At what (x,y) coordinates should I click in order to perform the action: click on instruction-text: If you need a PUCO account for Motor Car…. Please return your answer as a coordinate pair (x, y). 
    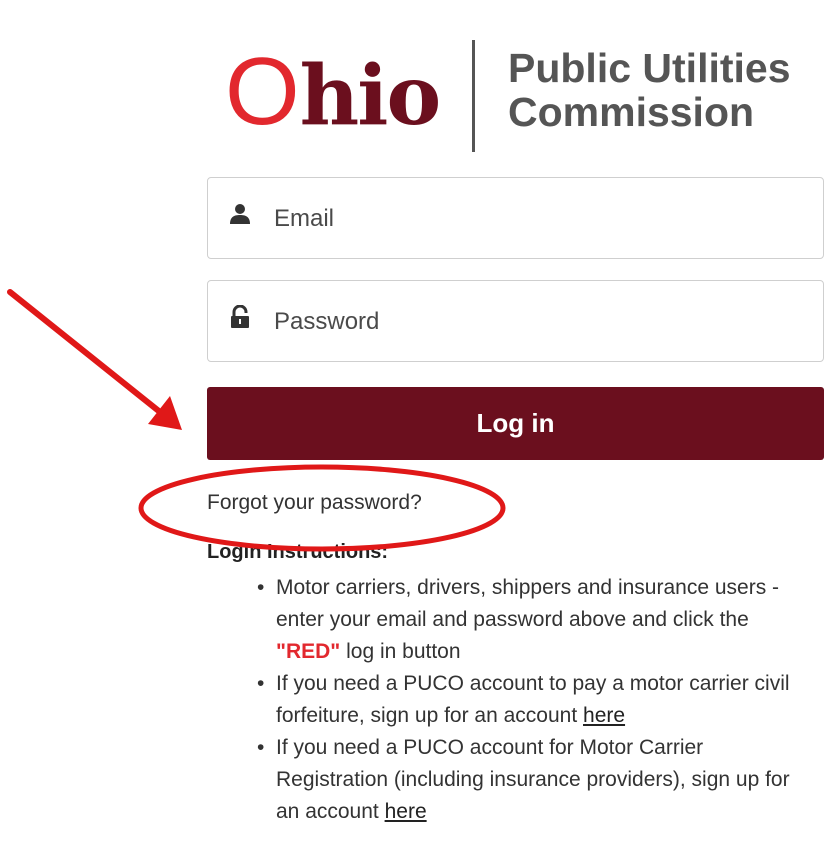
    Looking at the image, I should click on (533, 779).